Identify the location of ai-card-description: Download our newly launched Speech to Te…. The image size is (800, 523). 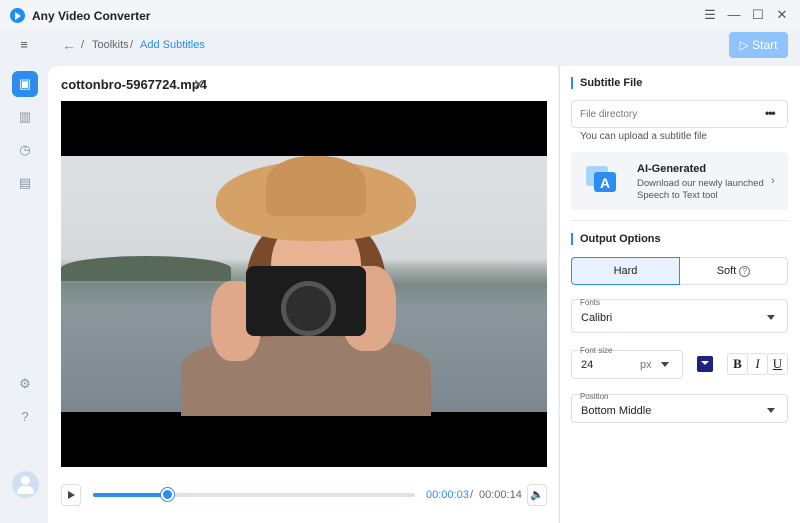
(700, 189).